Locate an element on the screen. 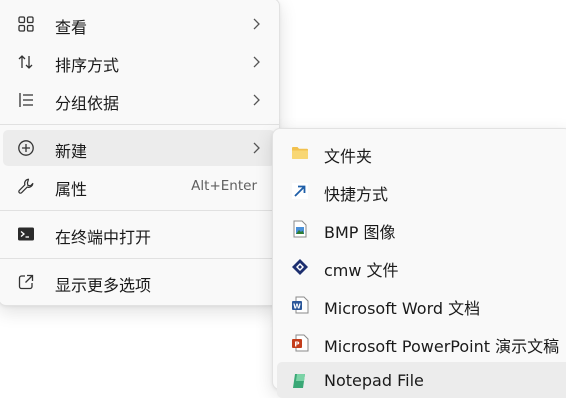  word-doc-icon: W is located at coordinates (300, 305).